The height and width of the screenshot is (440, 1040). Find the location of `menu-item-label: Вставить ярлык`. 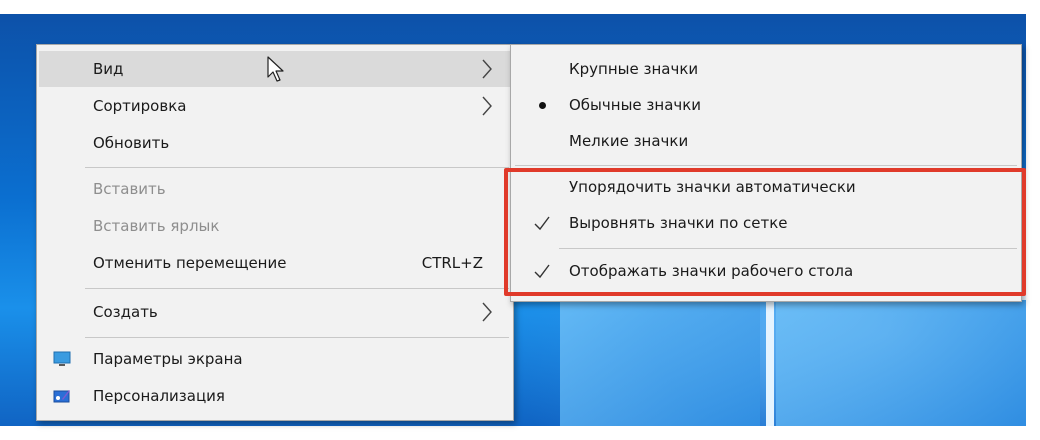

menu-item-label: Вставить ярлык is located at coordinates (156, 226).